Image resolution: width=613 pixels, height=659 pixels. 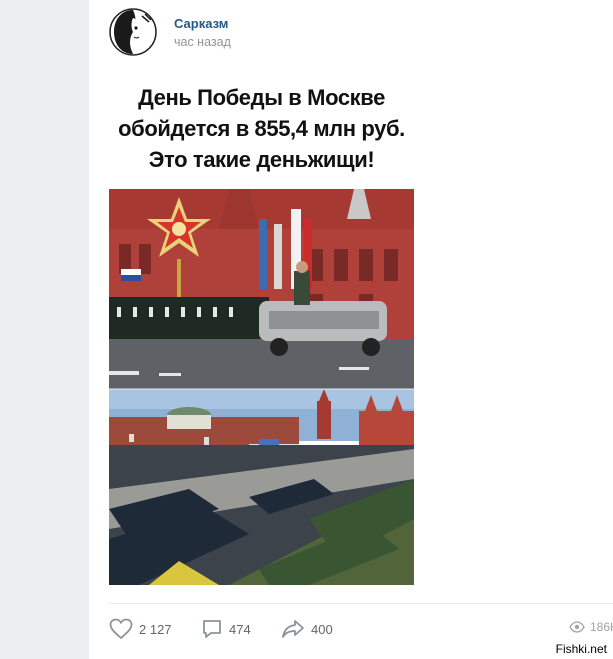 I want to click on headline-line-3: Это такие деньжищи!, so click(x=261, y=159).